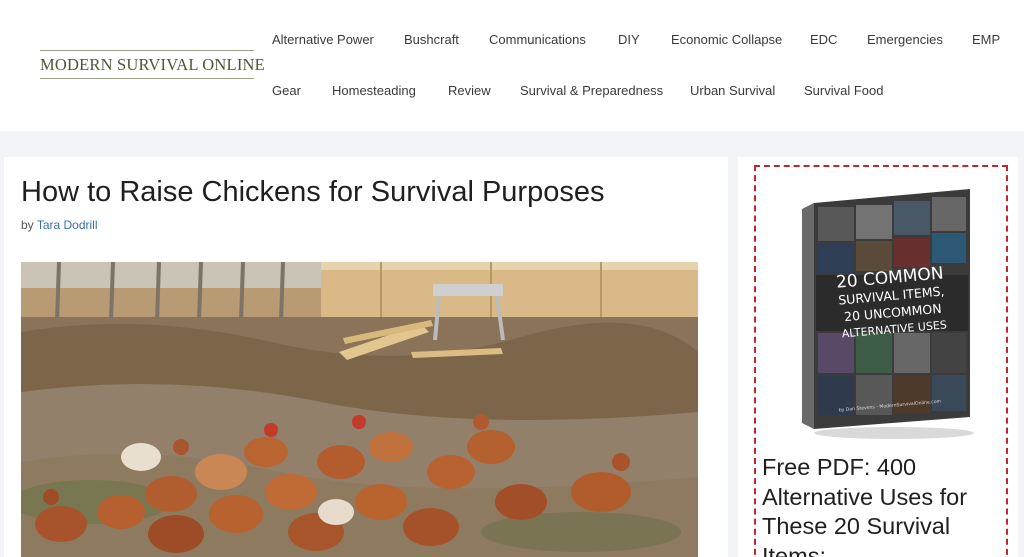 The height and width of the screenshot is (557, 1024). I want to click on site-logo: MODERN SURVIVAL ONLINE, so click(152, 64).